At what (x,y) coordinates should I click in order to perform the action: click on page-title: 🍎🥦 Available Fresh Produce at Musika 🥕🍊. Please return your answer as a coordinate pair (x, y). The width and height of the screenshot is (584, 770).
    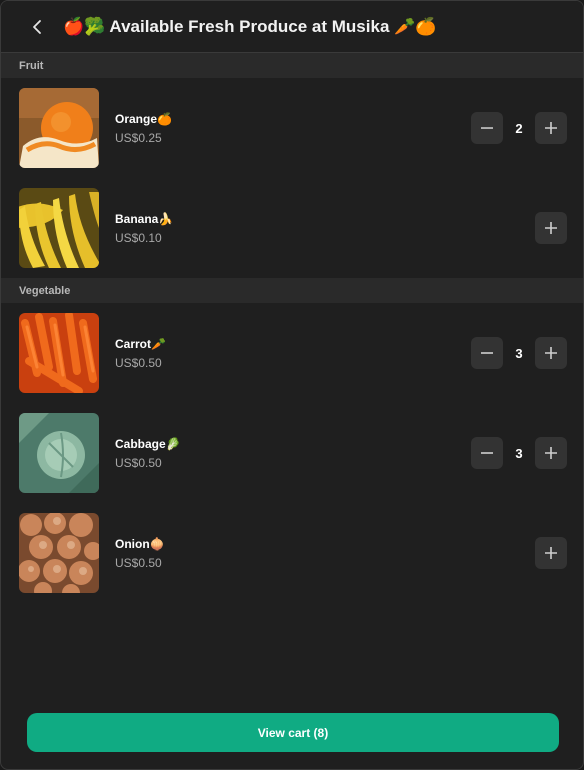
    Looking at the image, I should click on (250, 26).